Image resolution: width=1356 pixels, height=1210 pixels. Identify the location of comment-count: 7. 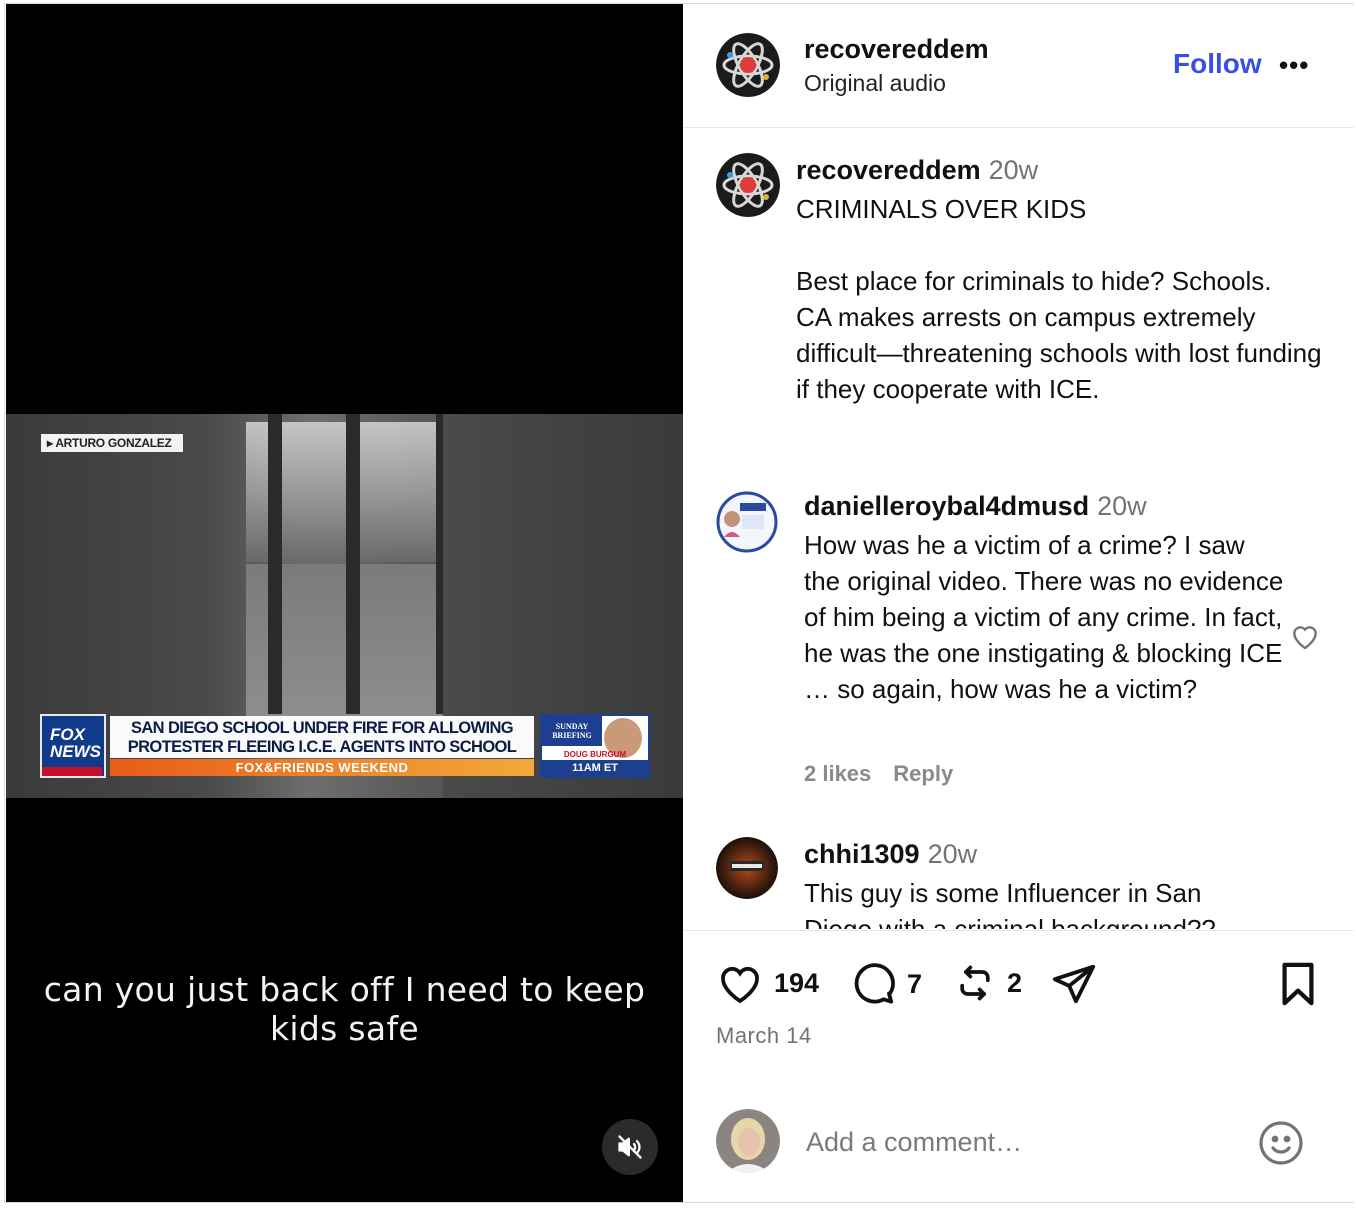
(915, 983).